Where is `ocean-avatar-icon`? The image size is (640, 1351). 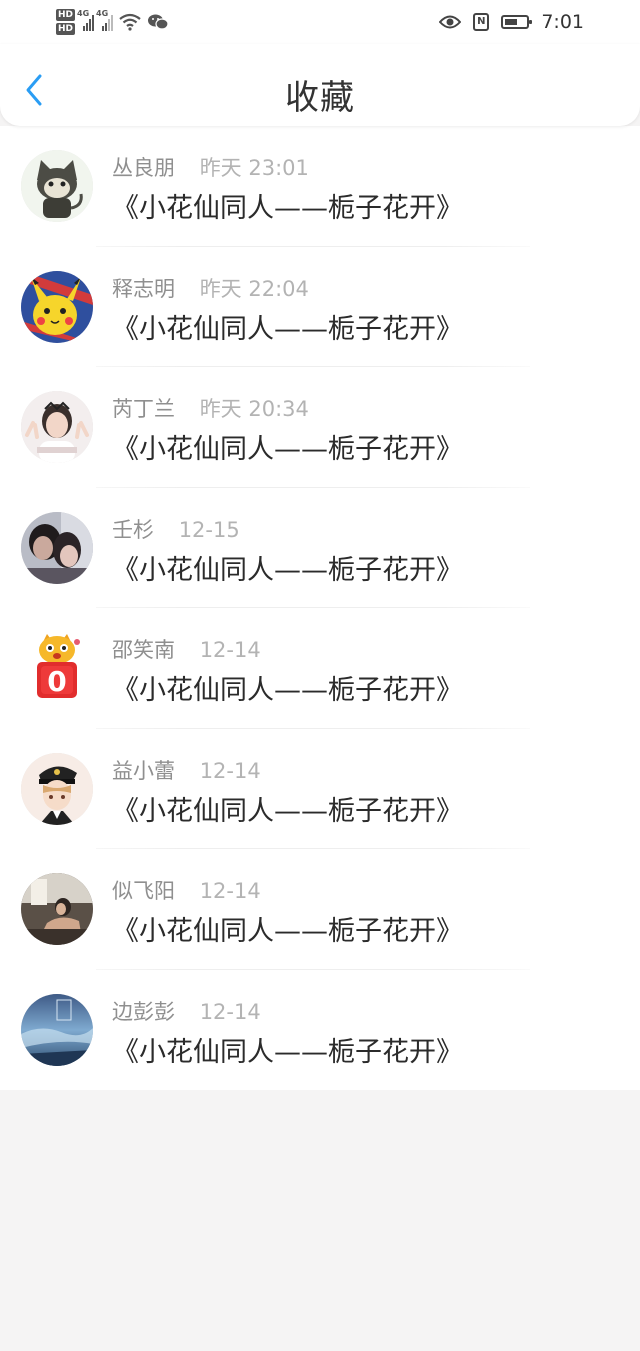 ocean-avatar-icon is located at coordinates (57, 1029).